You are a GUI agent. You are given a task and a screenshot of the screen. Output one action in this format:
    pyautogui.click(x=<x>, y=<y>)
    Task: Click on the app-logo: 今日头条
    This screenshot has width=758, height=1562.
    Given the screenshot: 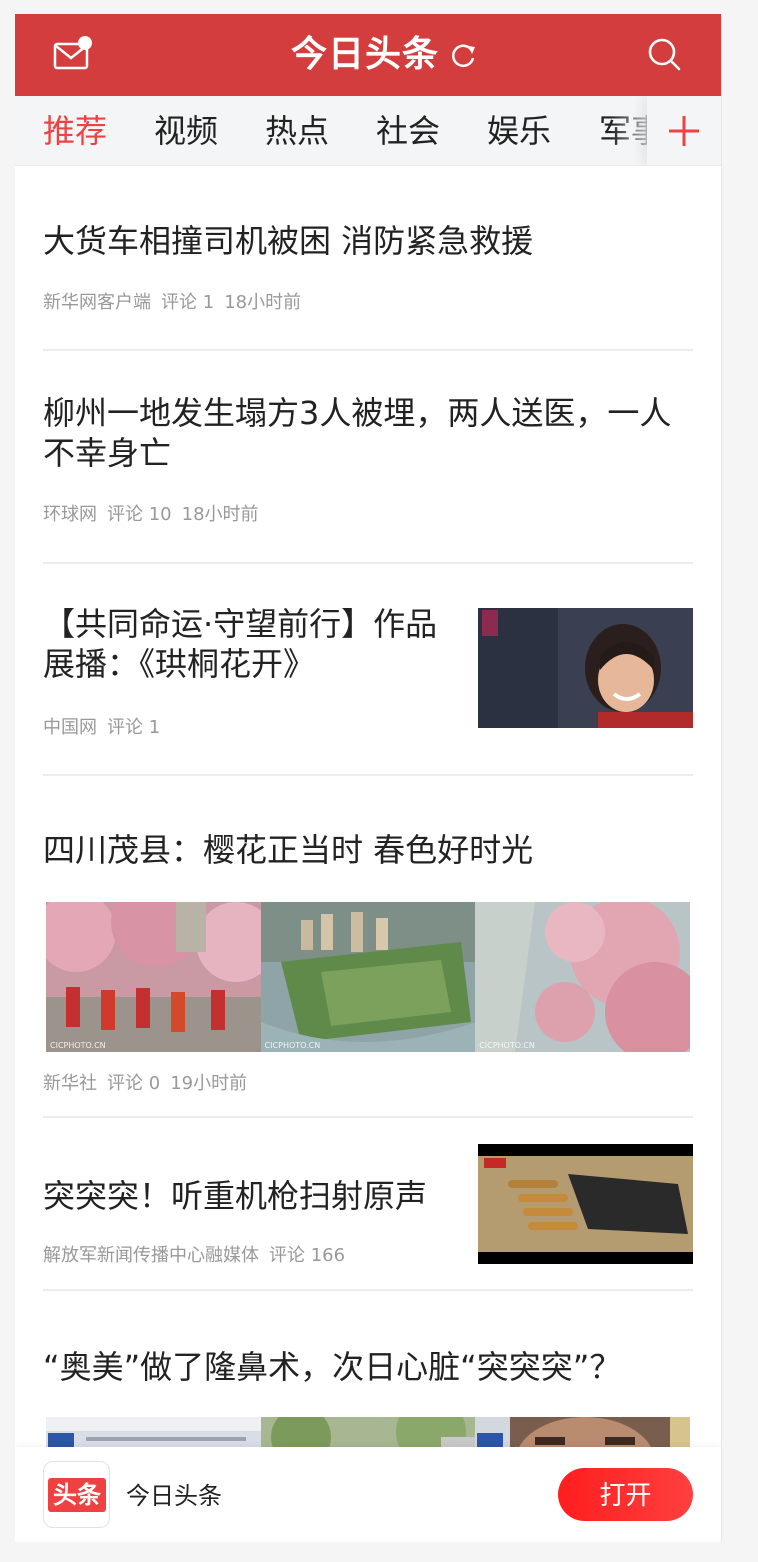 What is the action you would take?
    pyautogui.click(x=365, y=54)
    